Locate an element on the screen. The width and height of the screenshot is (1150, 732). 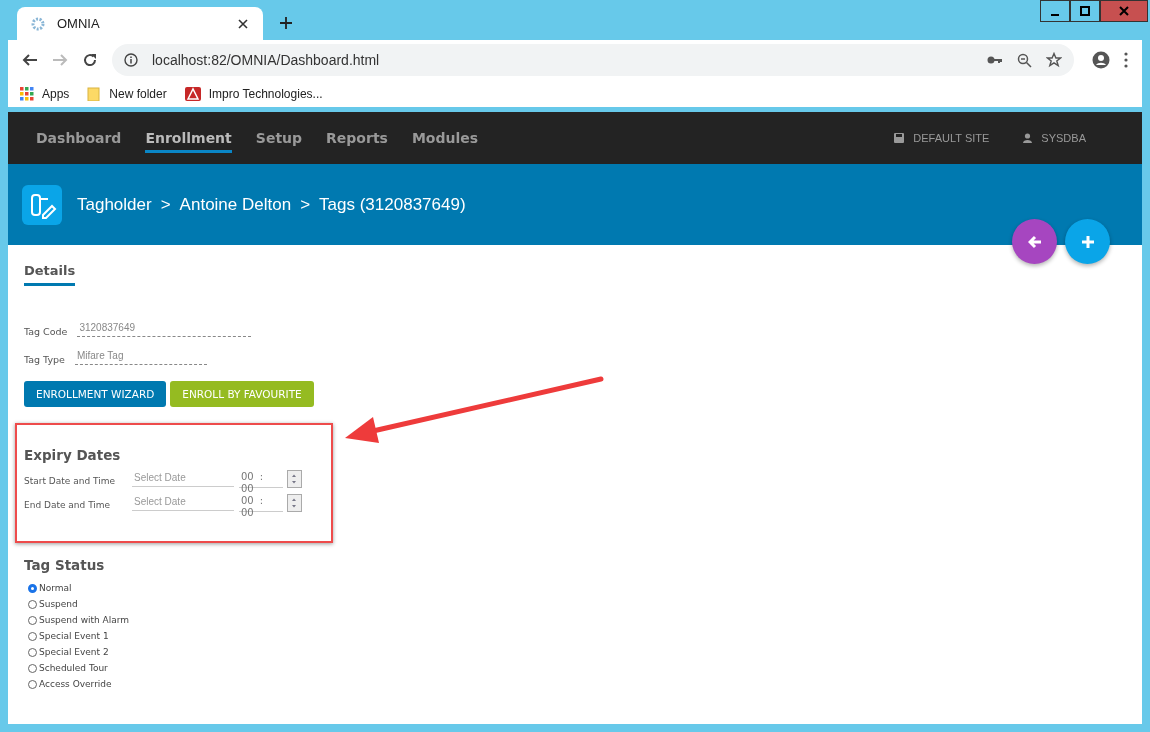
star-icon is located at coordinates (1054, 60).